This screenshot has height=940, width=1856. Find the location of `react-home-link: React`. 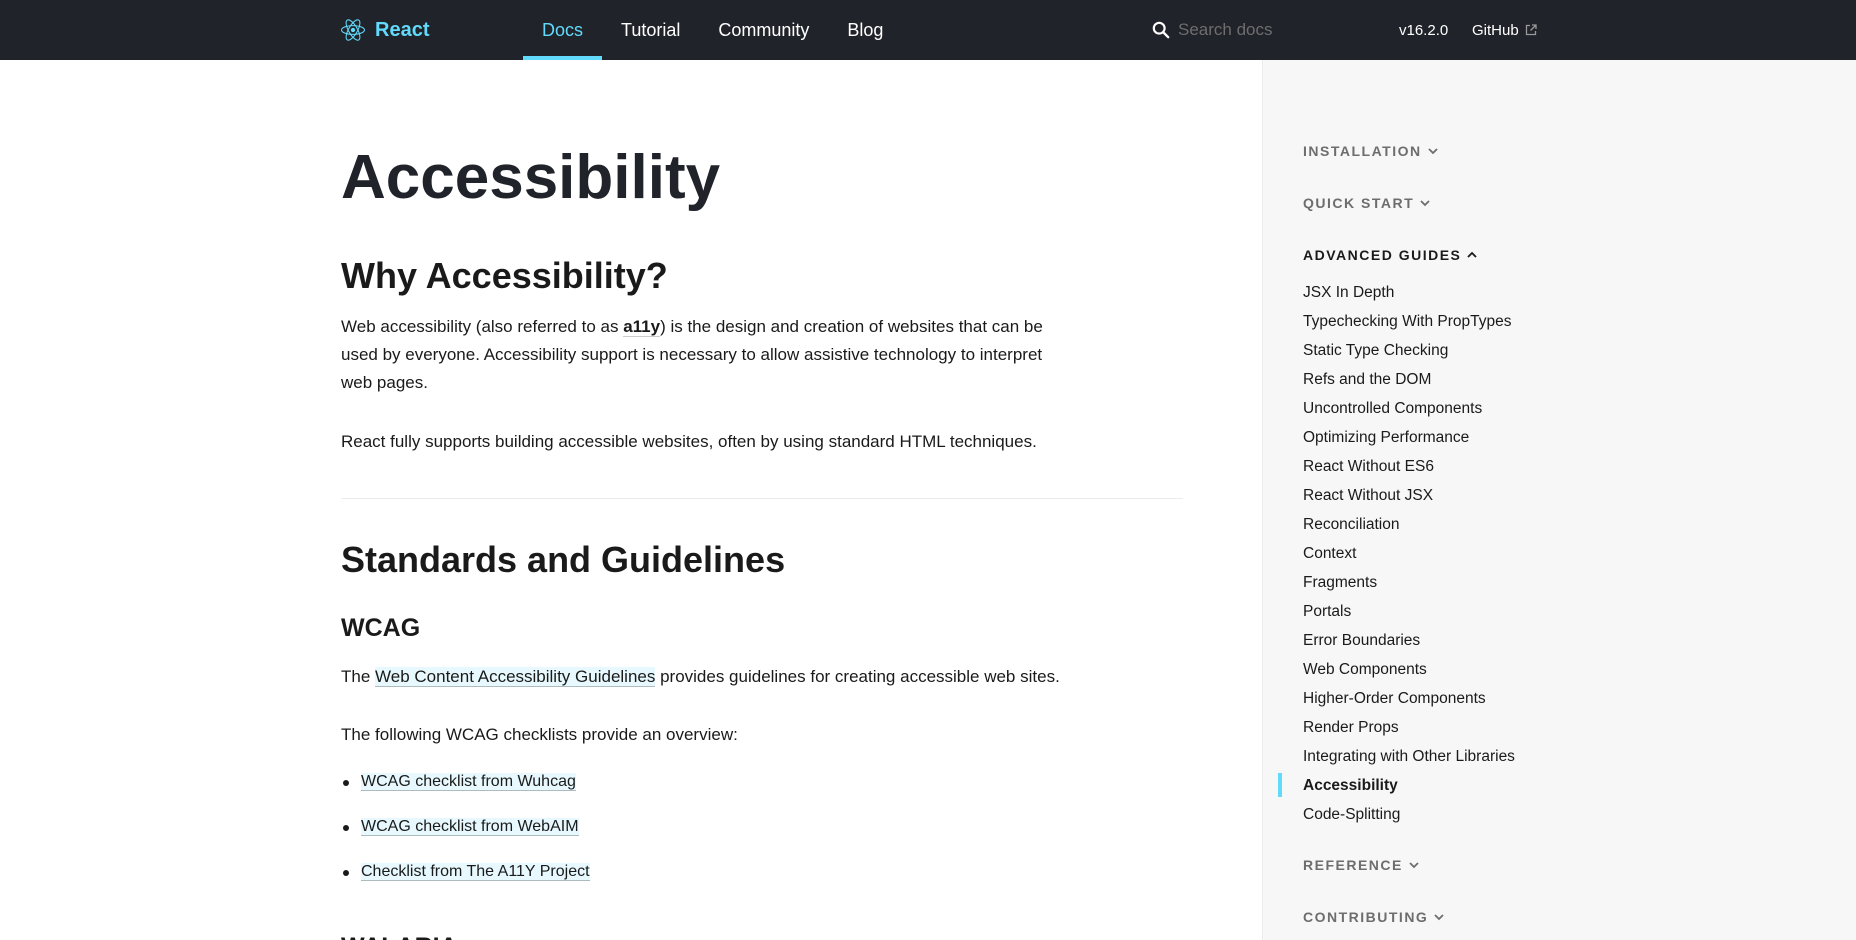

react-home-link: React is located at coordinates (385, 30).